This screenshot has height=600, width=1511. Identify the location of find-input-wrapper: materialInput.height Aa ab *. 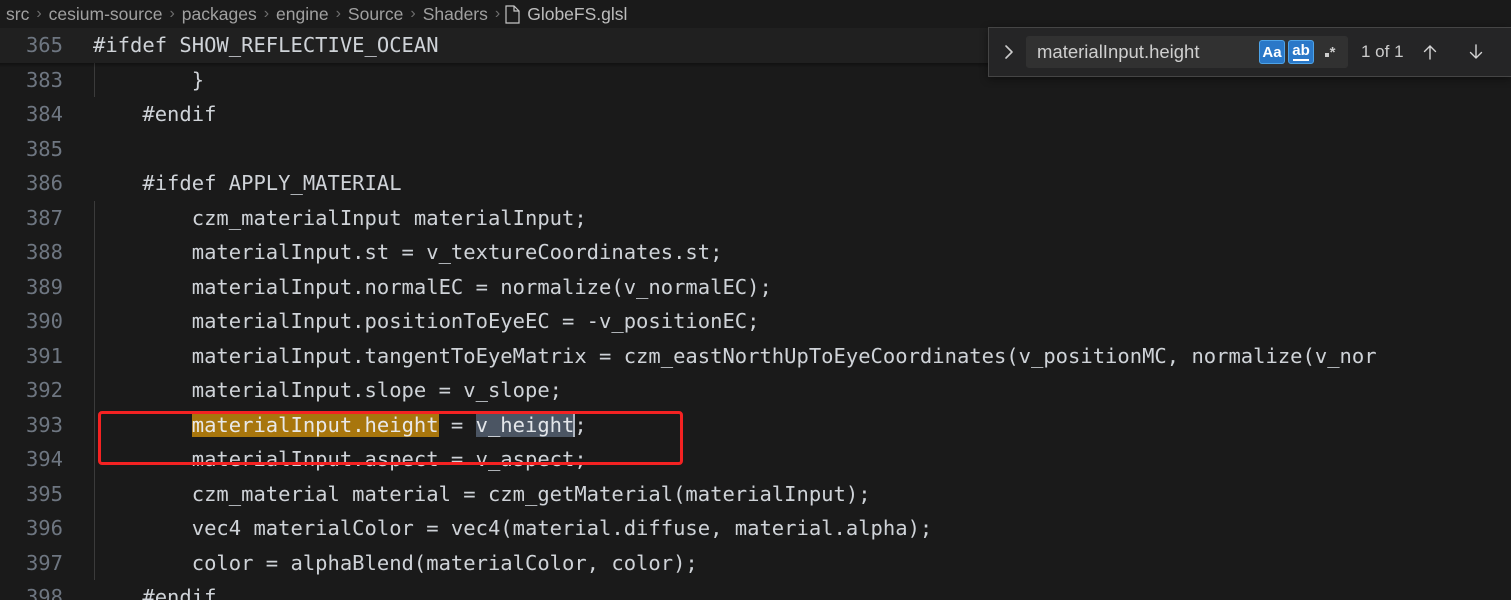
(1187, 52).